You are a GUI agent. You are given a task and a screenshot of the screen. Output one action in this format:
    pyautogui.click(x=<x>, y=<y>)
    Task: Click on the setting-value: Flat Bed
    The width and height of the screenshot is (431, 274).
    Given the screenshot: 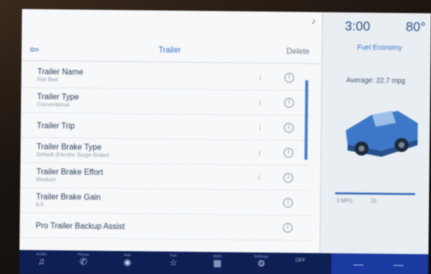 What is the action you would take?
    pyautogui.click(x=47, y=80)
    